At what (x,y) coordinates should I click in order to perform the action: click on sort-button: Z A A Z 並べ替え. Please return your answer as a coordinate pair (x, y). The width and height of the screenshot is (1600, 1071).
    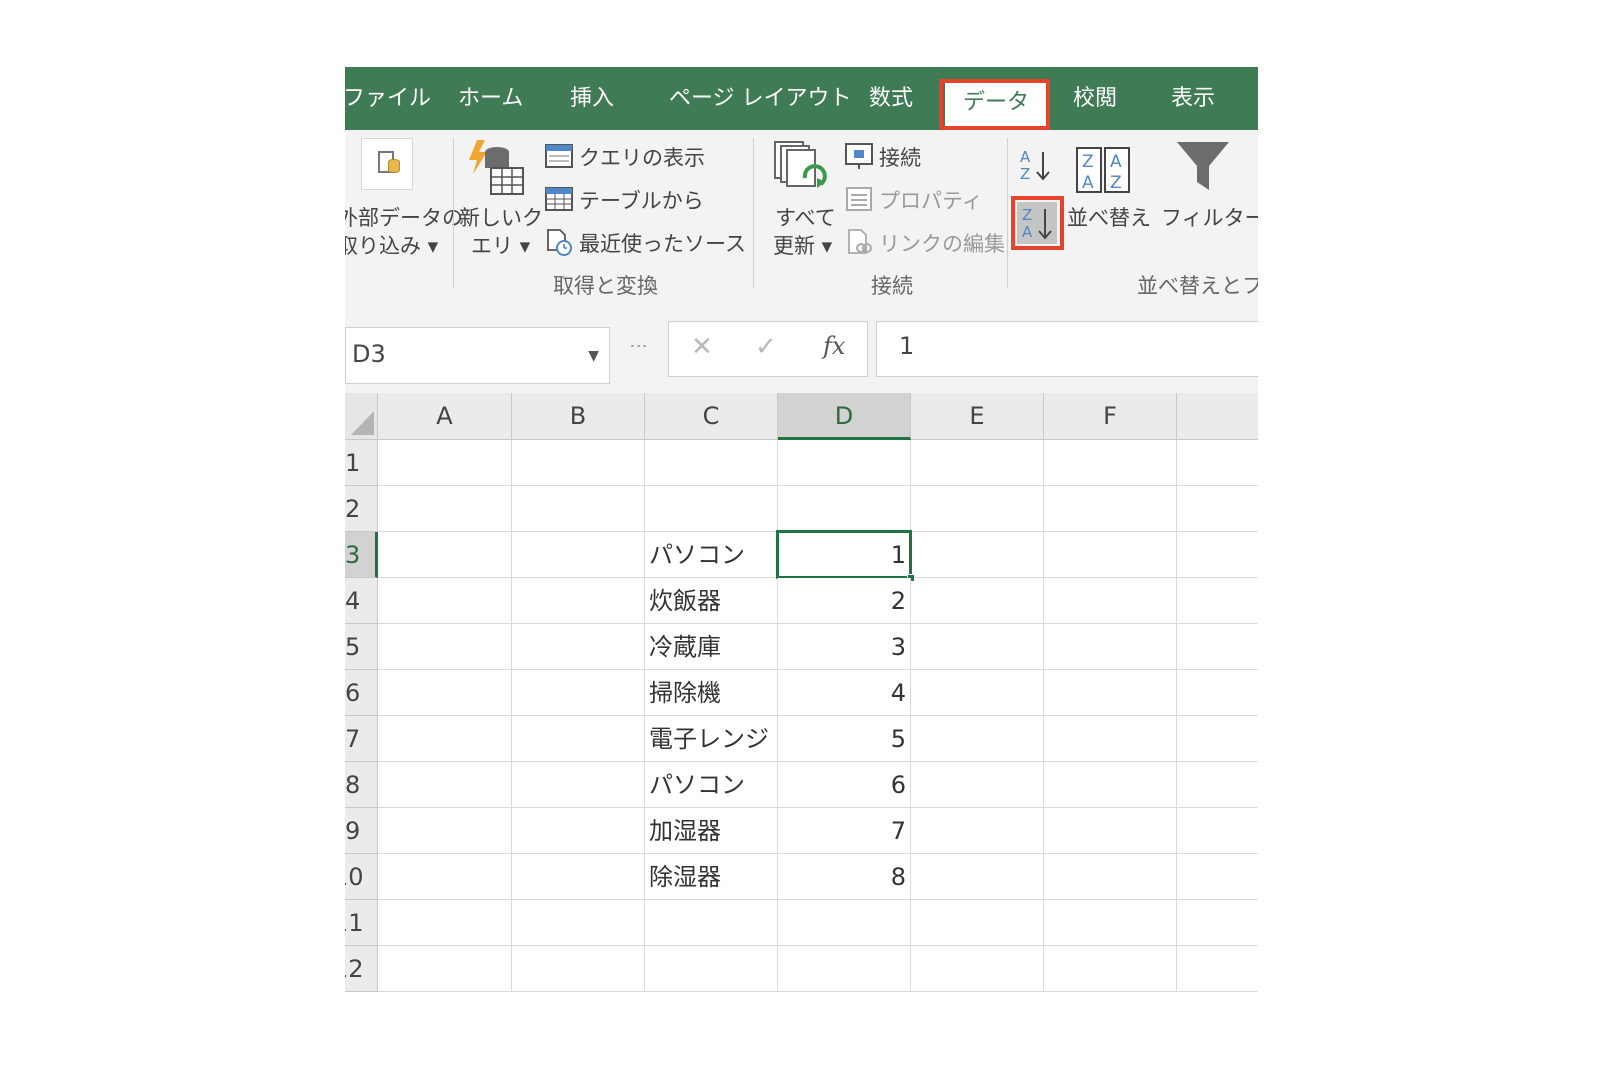
    Looking at the image, I should click on (1113, 195).